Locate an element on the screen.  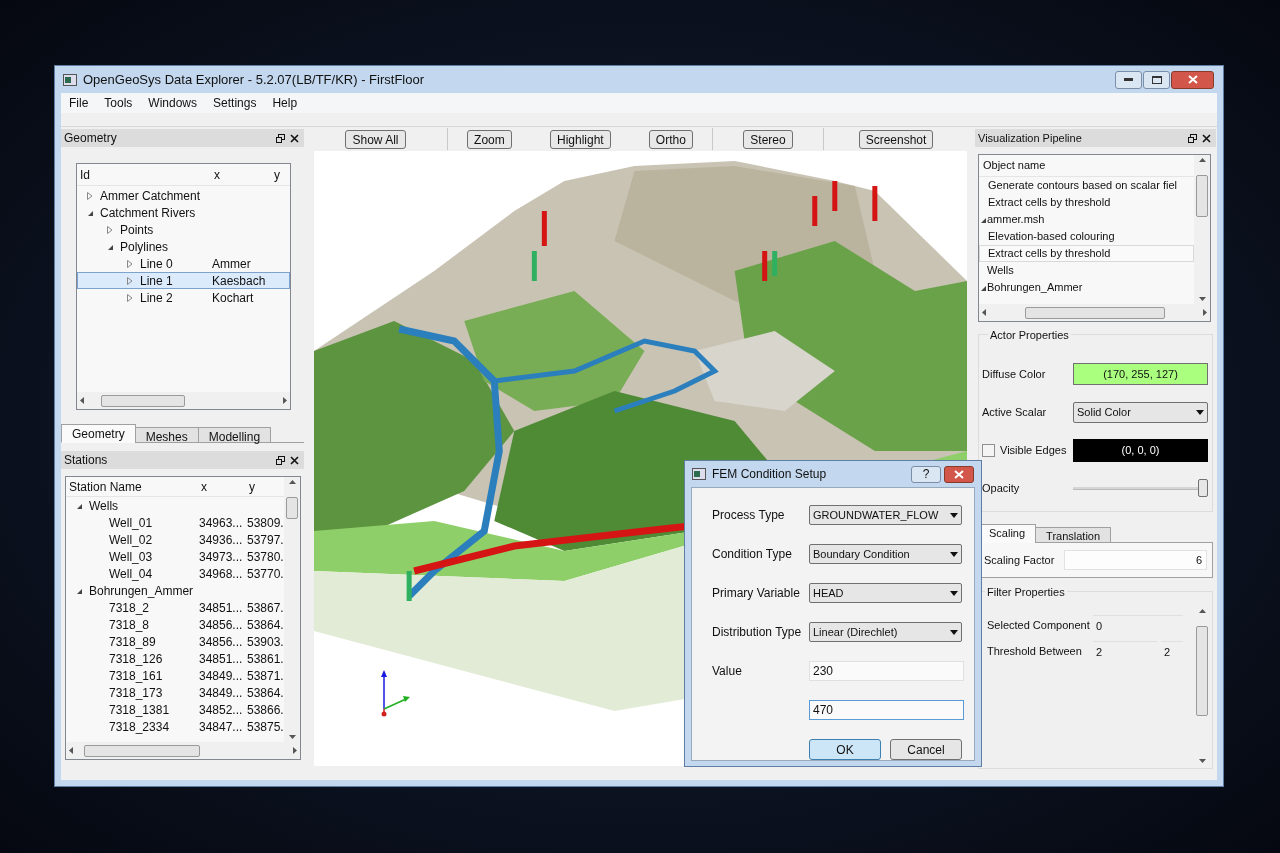
value-field: 6 is located at coordinates (1135, 560).